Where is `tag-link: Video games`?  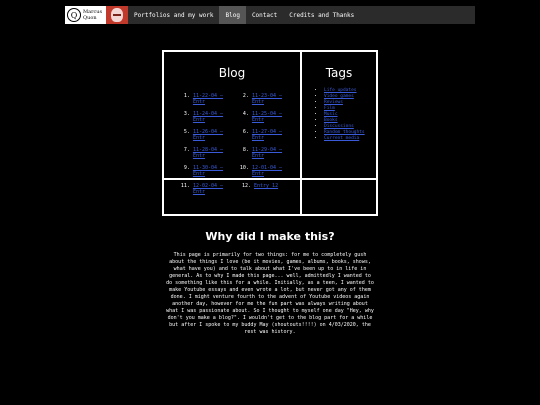
tag-link: Video games is located at coordinates (339, 96).